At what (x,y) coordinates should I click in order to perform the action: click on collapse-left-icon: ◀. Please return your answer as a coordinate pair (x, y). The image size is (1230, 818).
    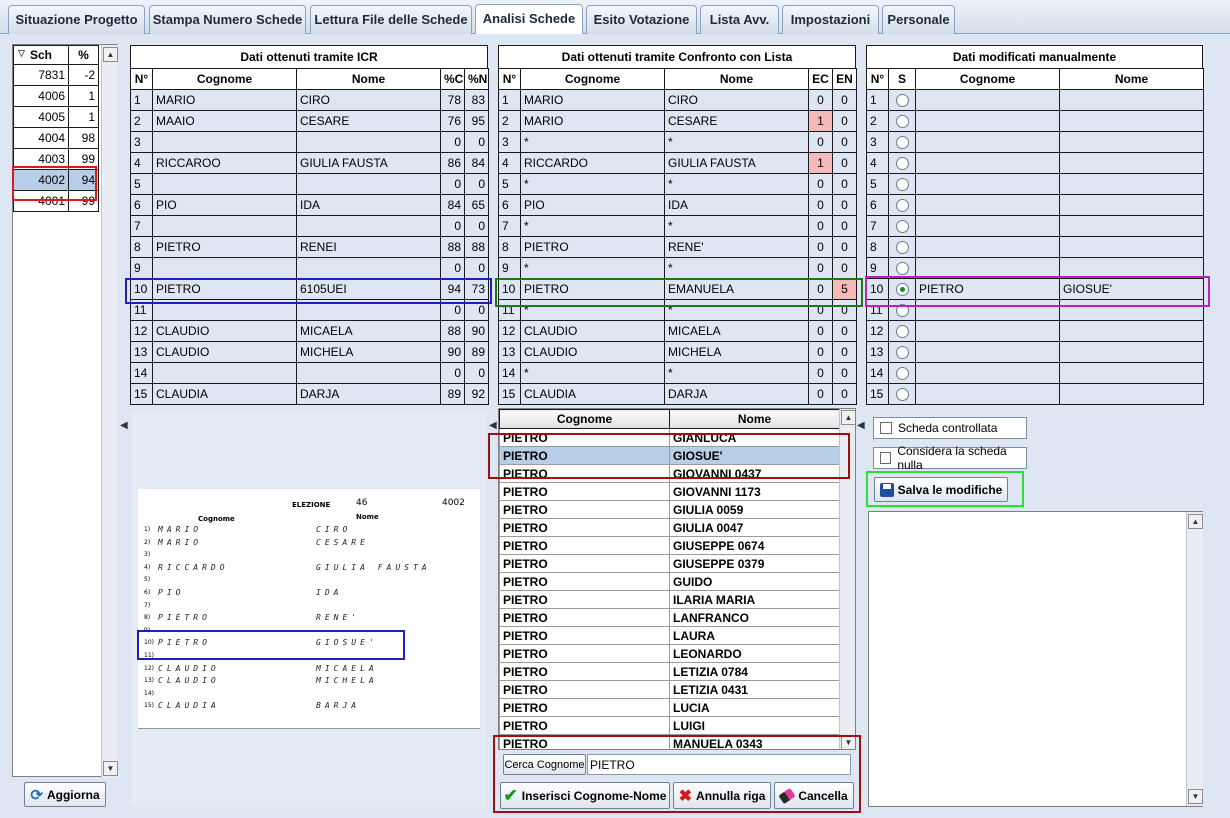
    Looking at the image, I should click on (124, 425).